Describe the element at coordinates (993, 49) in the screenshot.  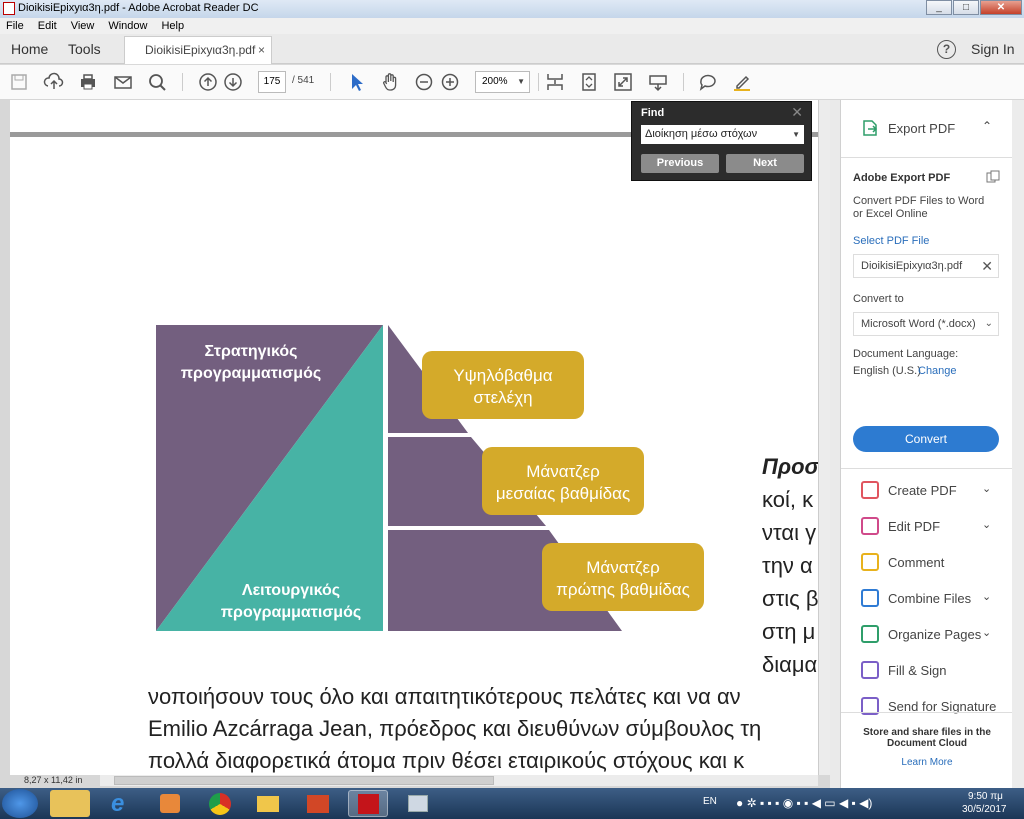
I see `sign-in-link: Sign In` at that location.